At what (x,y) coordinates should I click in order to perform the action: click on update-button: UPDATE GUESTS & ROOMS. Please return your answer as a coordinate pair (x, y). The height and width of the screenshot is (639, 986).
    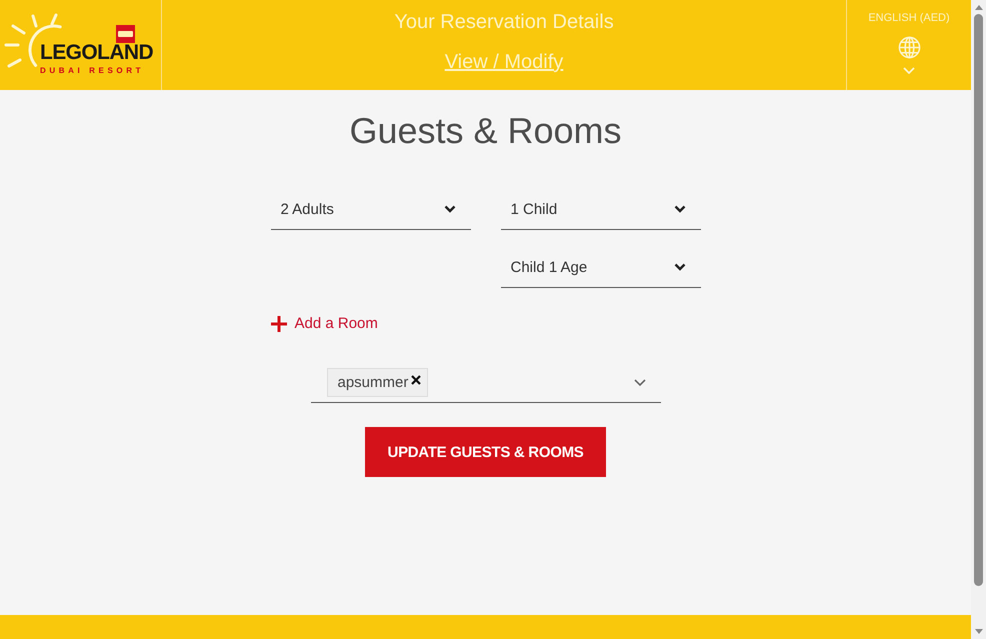
    Looking at the image, I should click on (485, 452).